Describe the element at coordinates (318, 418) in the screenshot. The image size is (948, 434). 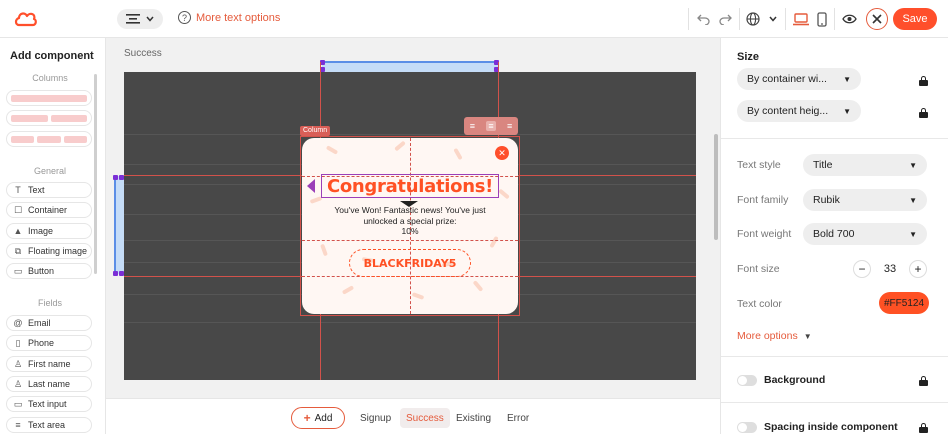
I see `add-step-button: + Add` at that location.